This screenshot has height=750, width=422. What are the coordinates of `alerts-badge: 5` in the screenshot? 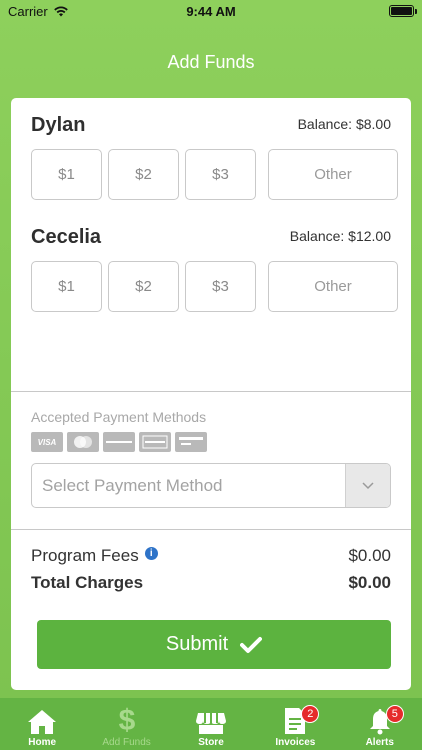 It's located at (394, 714).